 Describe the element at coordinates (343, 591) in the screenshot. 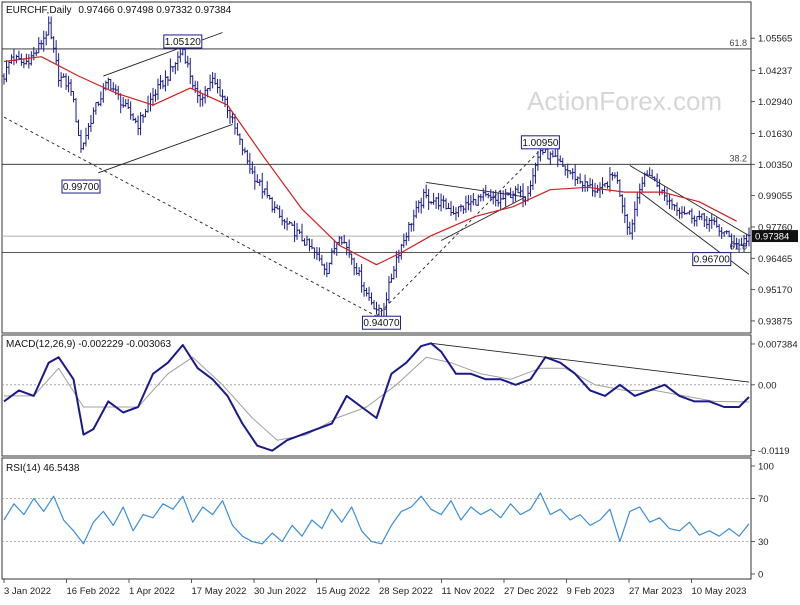

I see `x-axis-tick-label: 15 Aug 2022` at that location.